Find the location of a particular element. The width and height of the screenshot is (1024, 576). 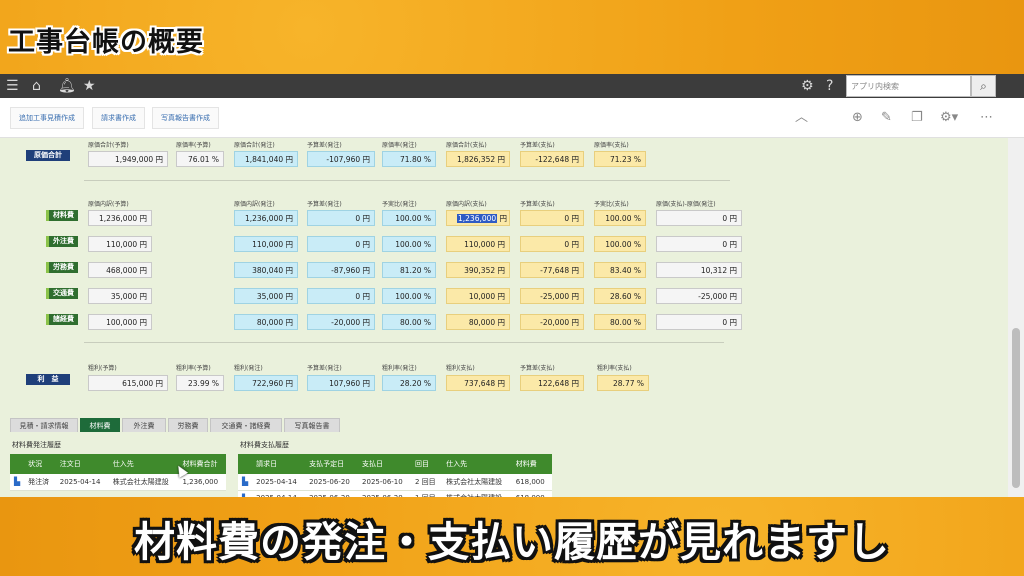

tab-photo-report: 写真報告書 is located at coordinates (312, 425).